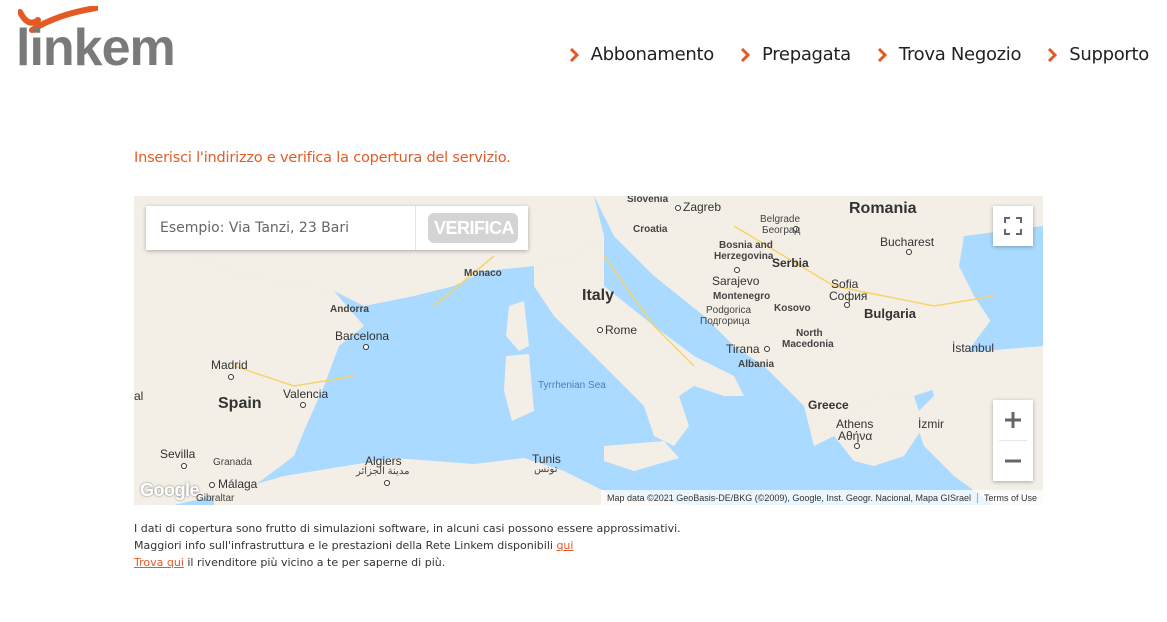 The height and width of the screenshot is (622, 1167). What do you see at coordinates (973, 348) in the screenshot?
I see `map-label-city: İstanbul` at bounding box center [973, 348].